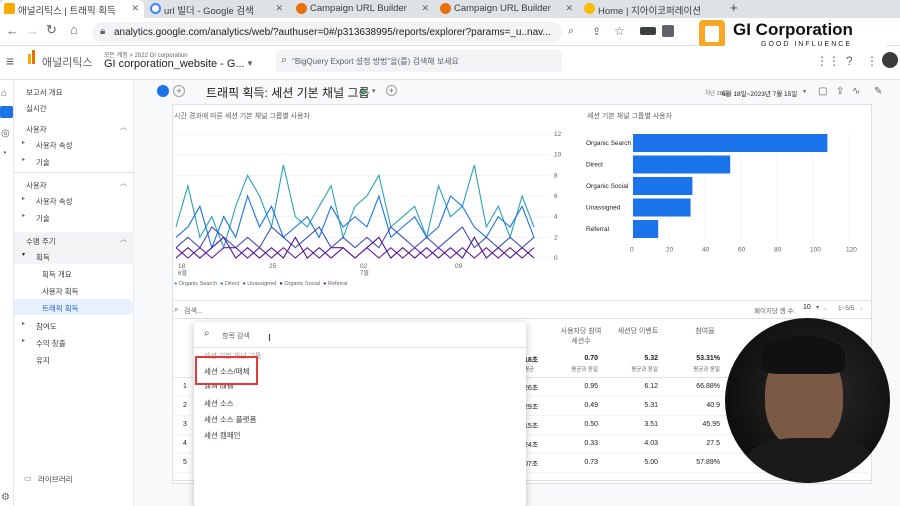 The image size is (900, 506). I want to click on sidebar-item-tech: 기술, so click(74, 161).